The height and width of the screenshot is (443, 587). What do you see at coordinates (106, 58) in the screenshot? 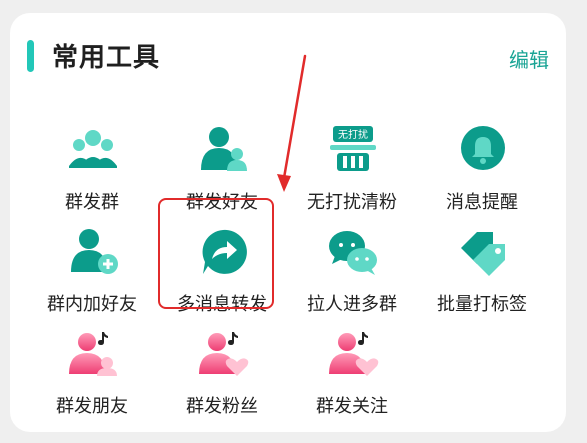
I see `card-title: 常用工具` at bounding box center [106, 58].